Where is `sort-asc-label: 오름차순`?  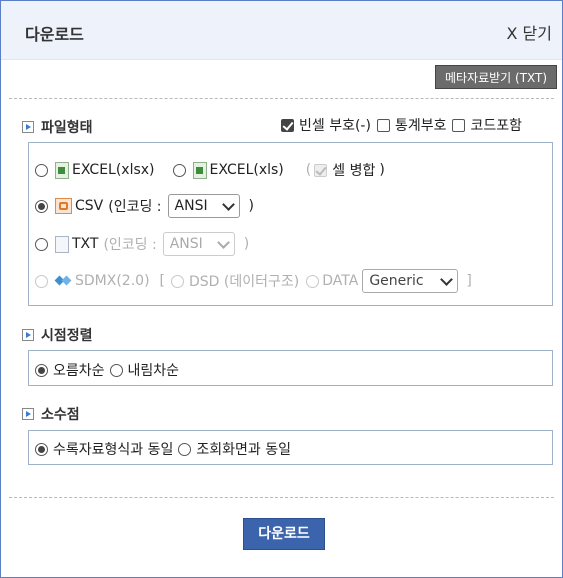 sort-asc-label: 오름차순 is located at coordinates (79, 371).